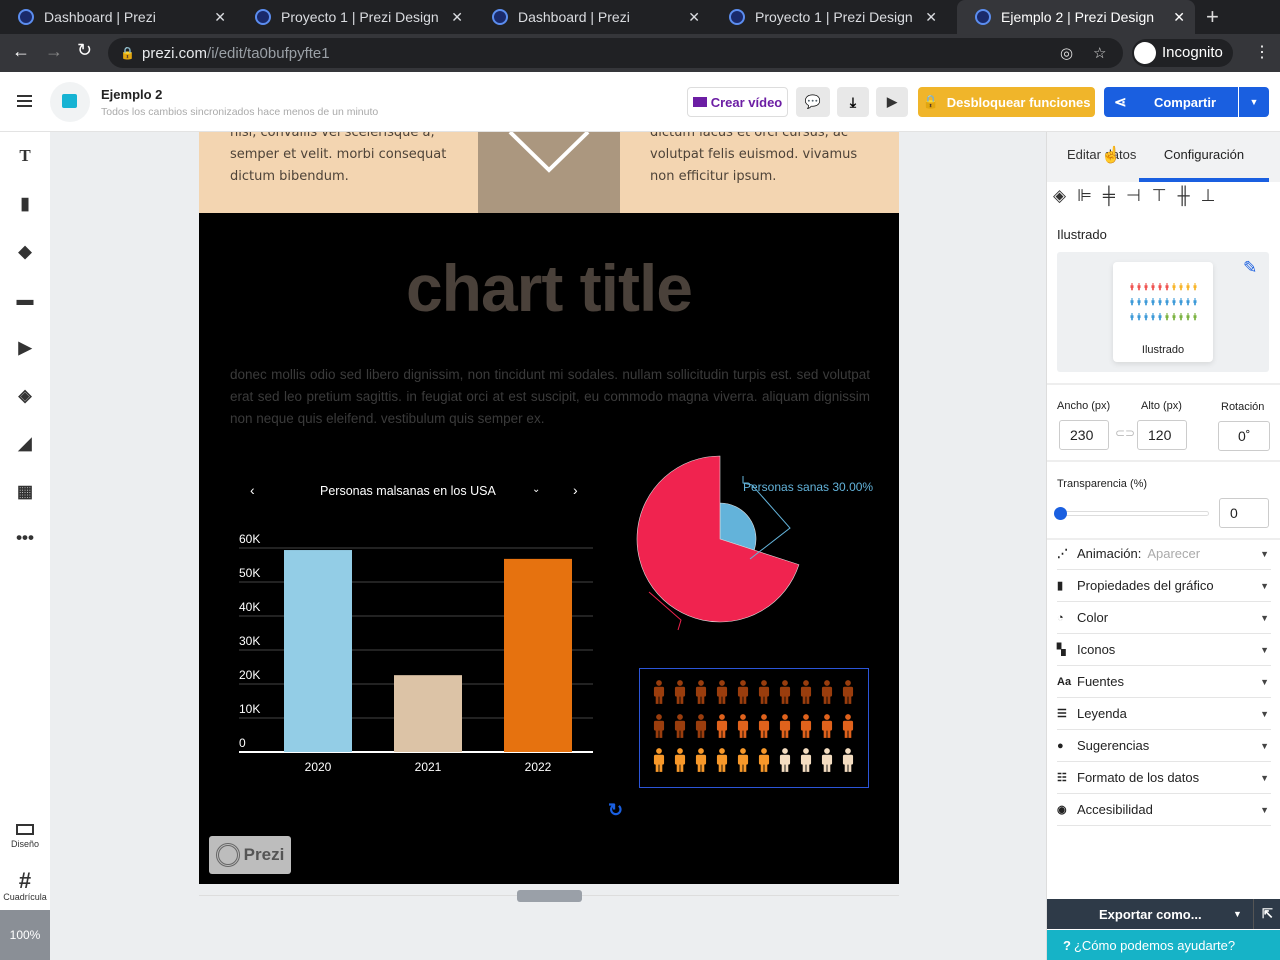  I want to click on share-button: ⋖ Compartir, so click(1171, 102).